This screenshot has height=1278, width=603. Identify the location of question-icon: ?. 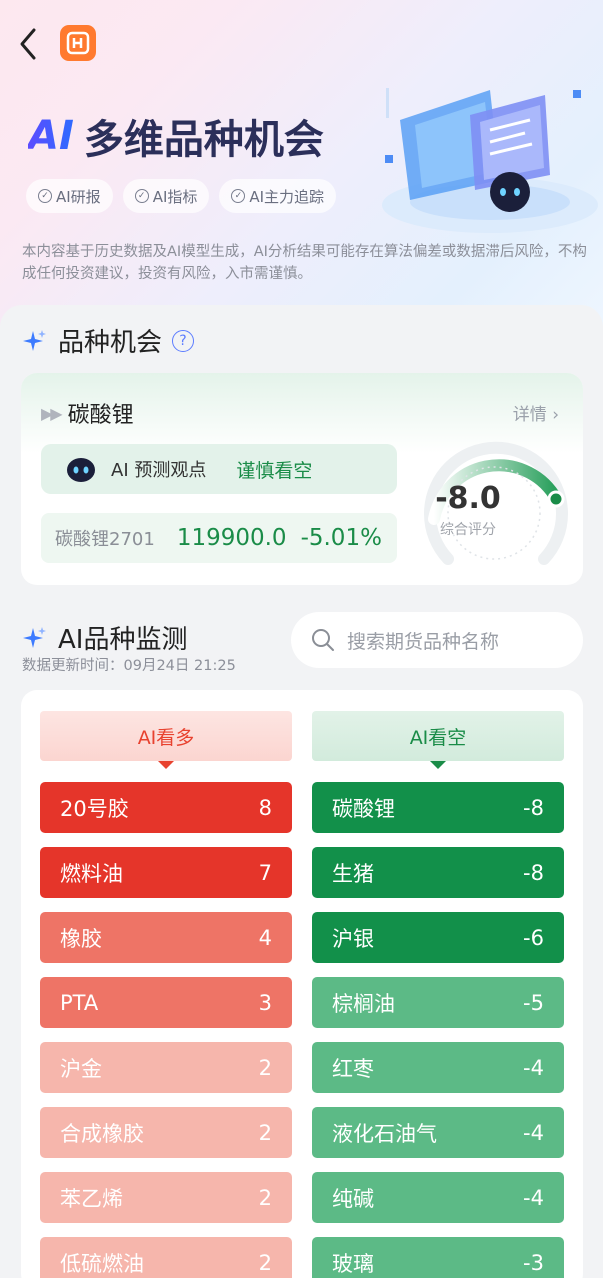
(183, 340).